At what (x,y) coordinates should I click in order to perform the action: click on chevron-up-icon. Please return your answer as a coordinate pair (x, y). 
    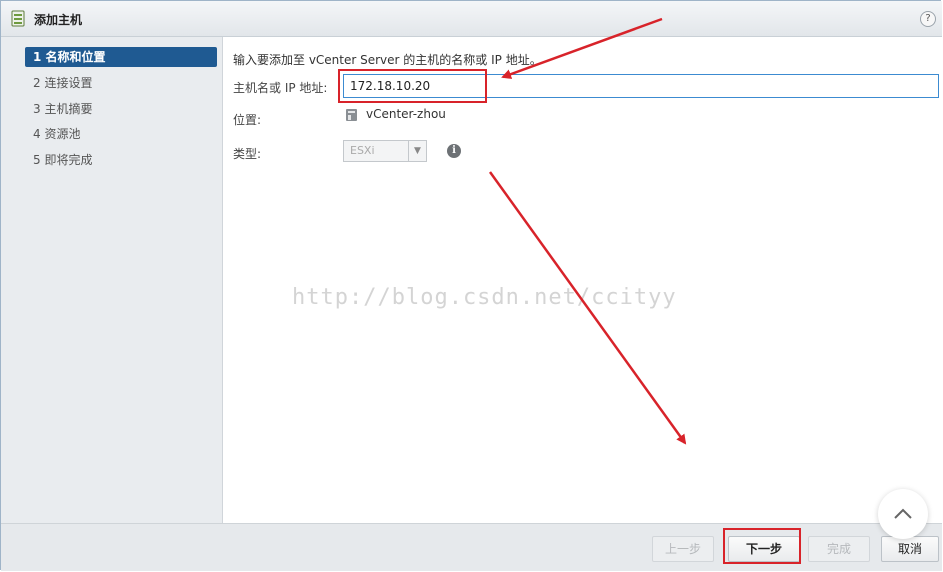
    Looking at the image, I should click on (903, 513).